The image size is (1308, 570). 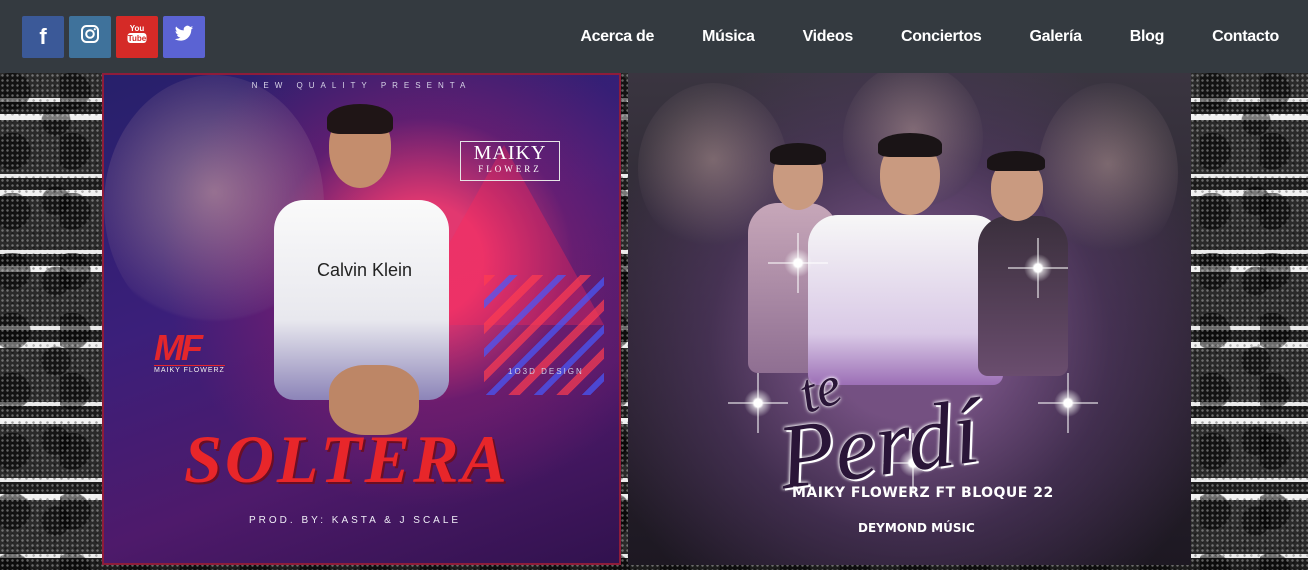 I want to click on cover-presenta-text: NEW QUALITY PRESENTA, so click(x=361, y=85).